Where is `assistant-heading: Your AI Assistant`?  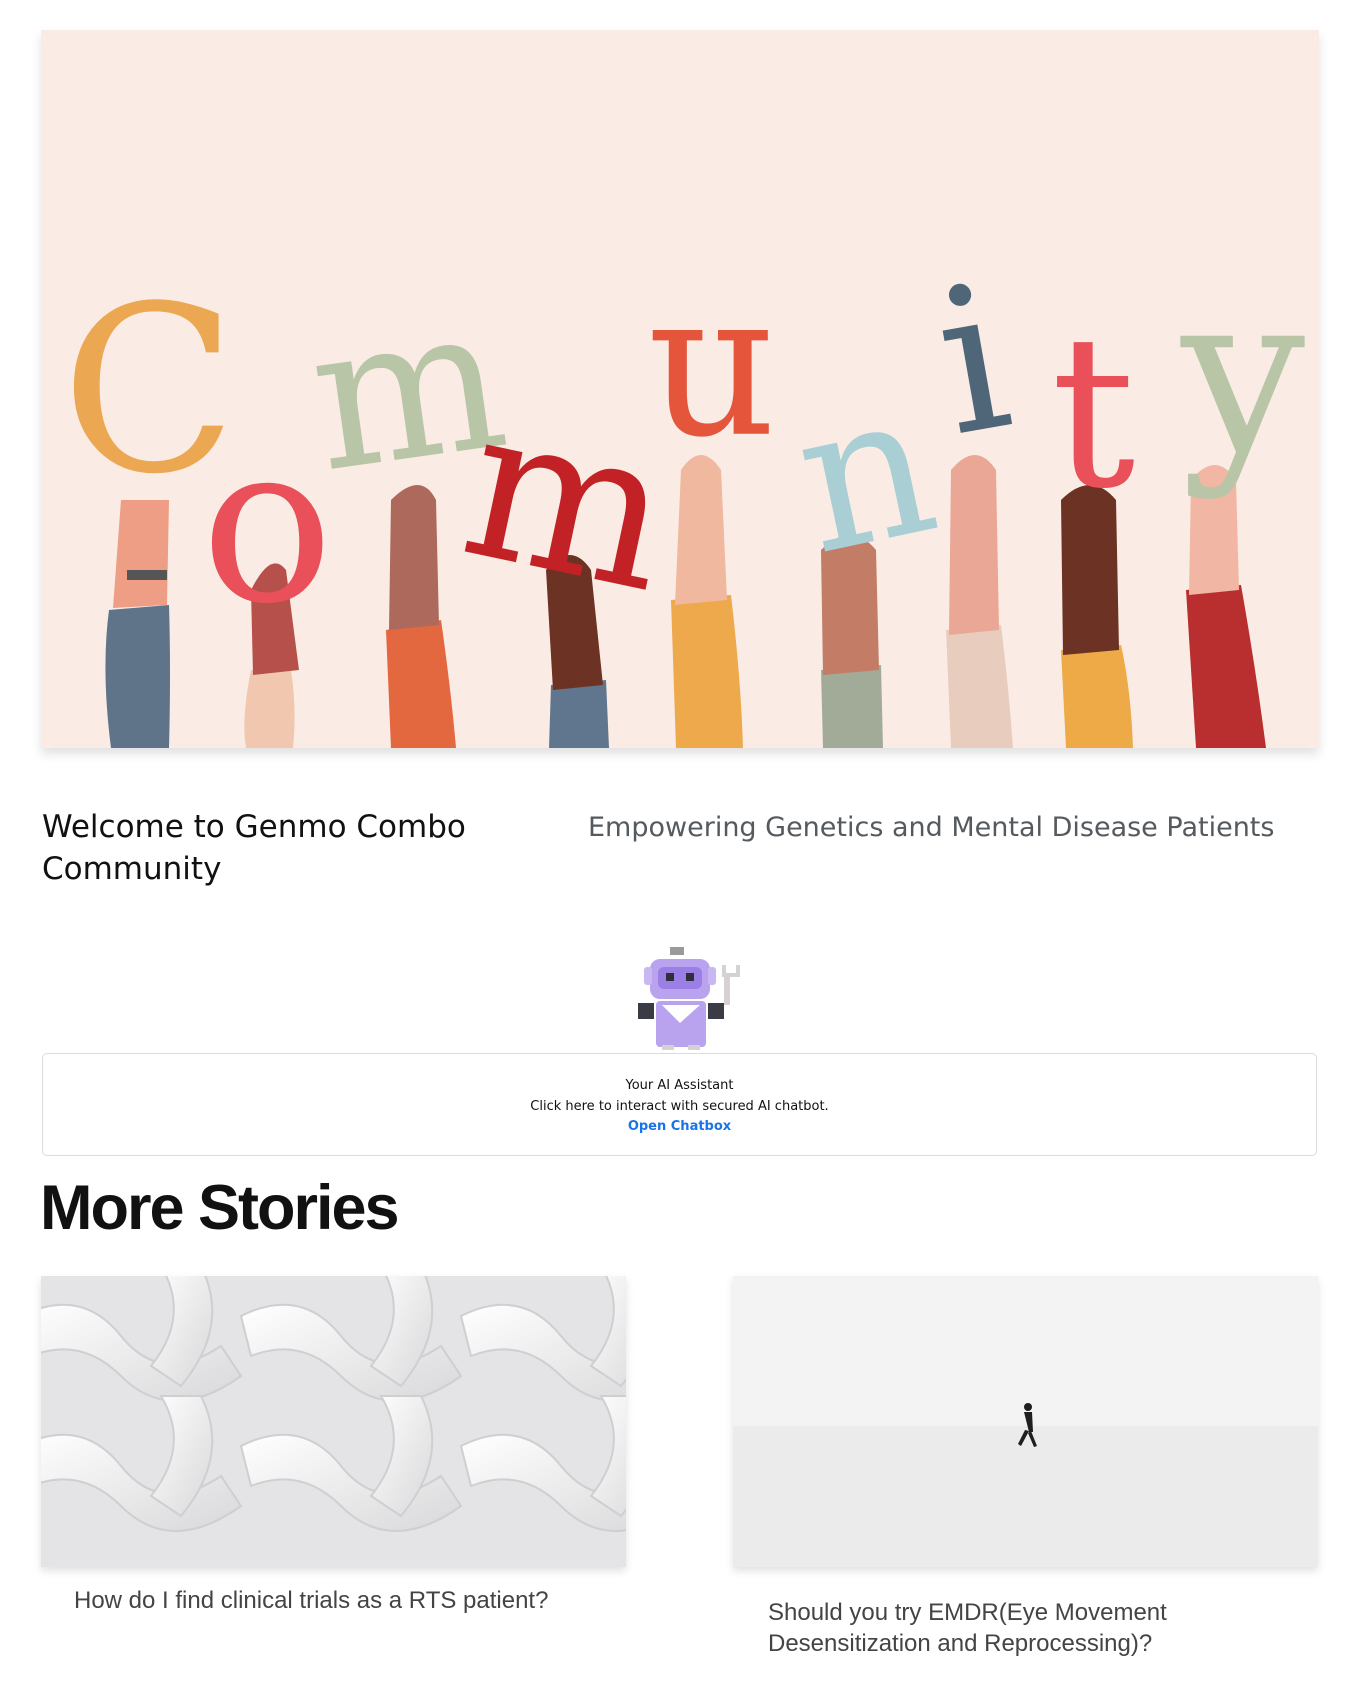
assistant-heading: Your AI Assistant is located at coordinates (679, 1085).